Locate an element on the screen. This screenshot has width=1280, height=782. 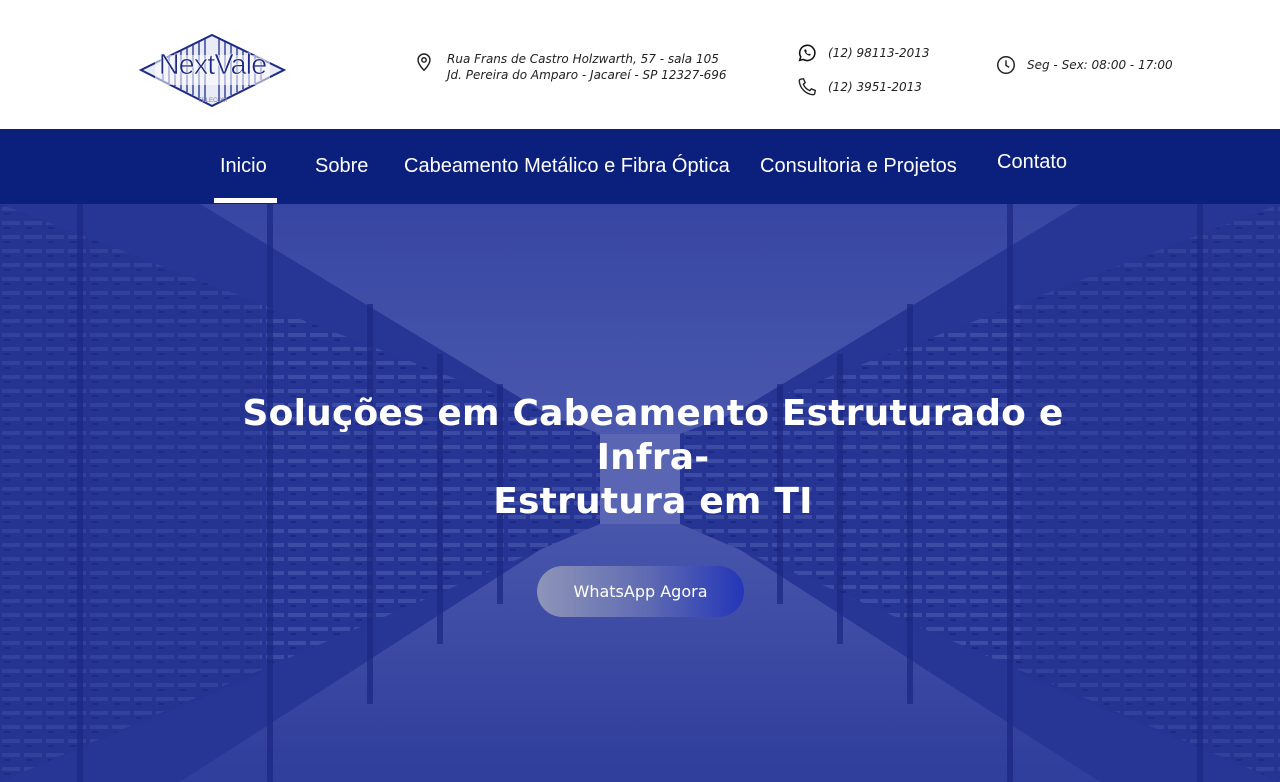
nav-item-inicio: Inicio is located at coordinates (243, 166).